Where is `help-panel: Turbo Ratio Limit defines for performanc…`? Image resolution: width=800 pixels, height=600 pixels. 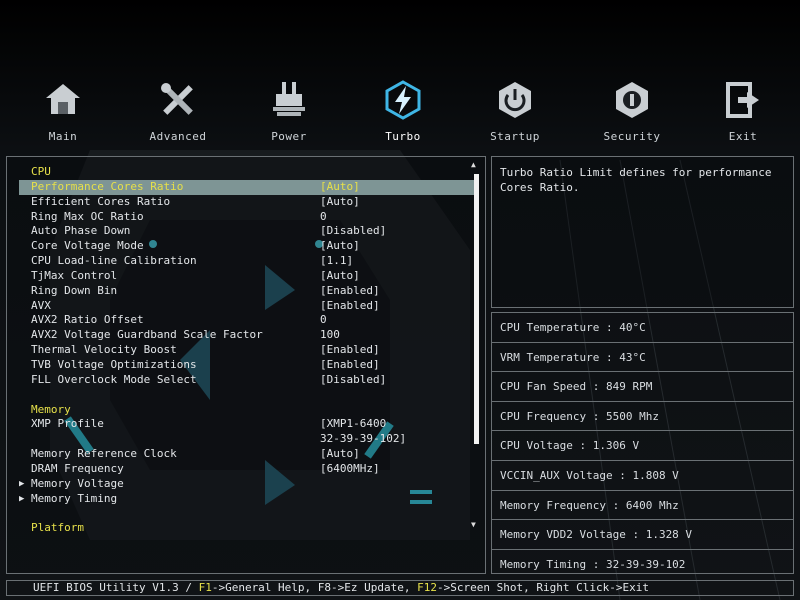
help-panel: Turbo Ratio Limit defines for performanc… is located at coordinates (642, 232).